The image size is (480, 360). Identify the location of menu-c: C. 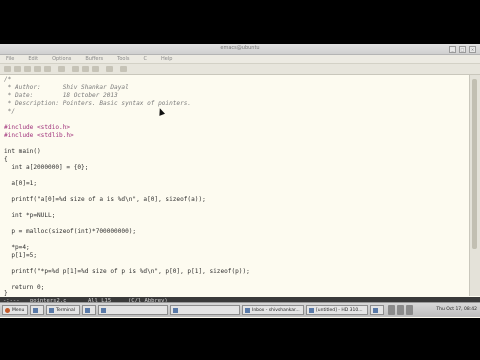
(145, 59).